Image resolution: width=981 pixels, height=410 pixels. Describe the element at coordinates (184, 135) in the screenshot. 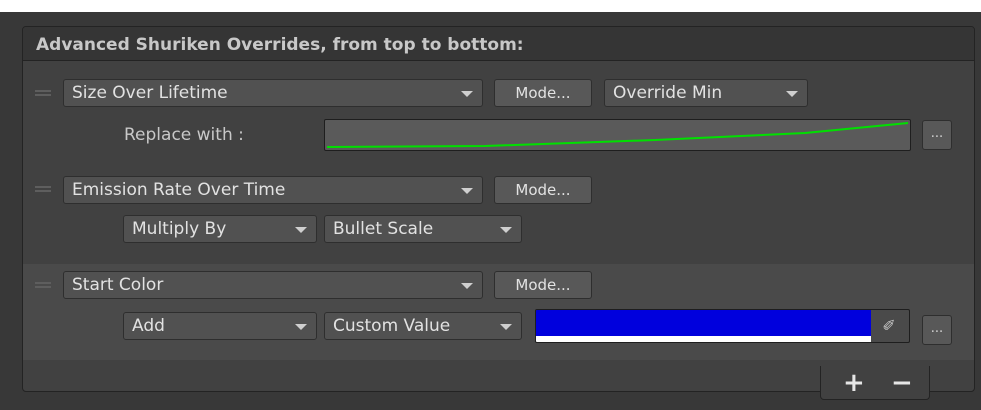

I see `replace-with-label: Replace with :` at that location.